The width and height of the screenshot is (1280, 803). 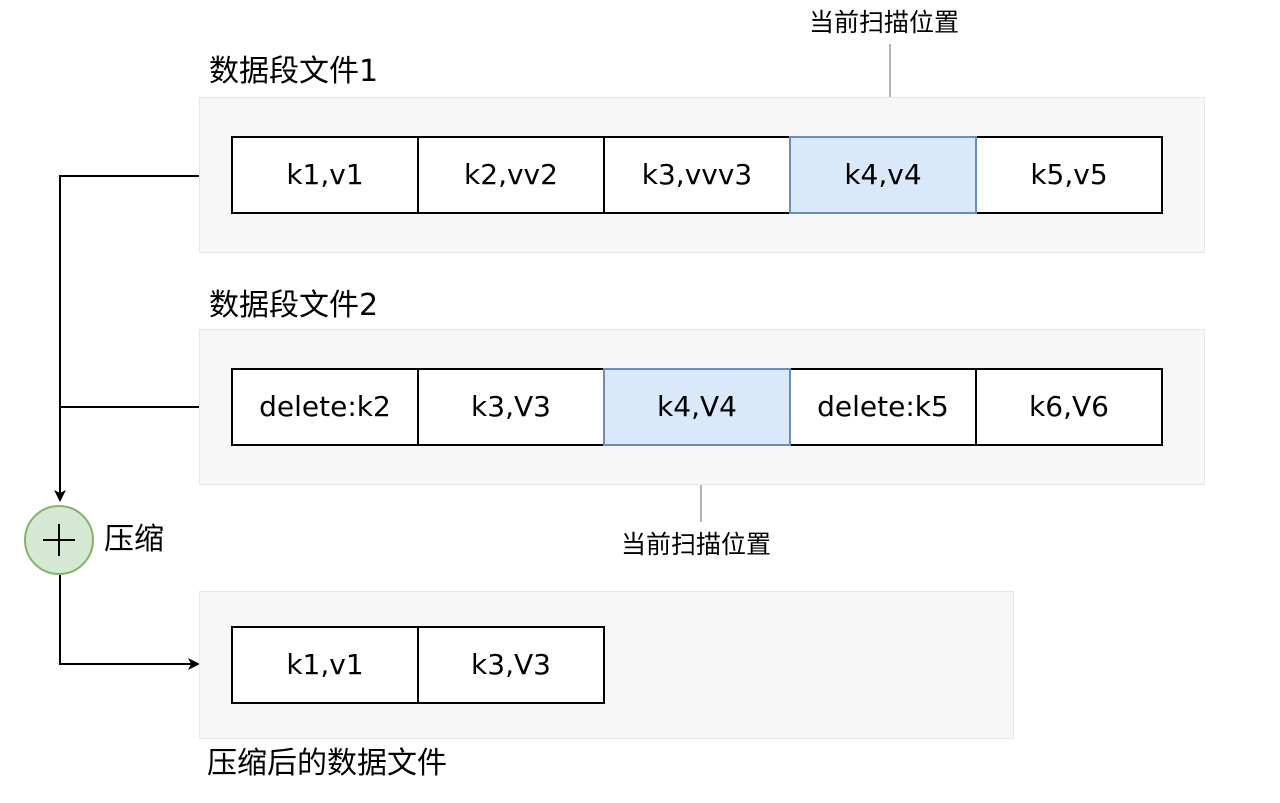 I want to click on result-record: k1,v1, so click(x=325, y=665).